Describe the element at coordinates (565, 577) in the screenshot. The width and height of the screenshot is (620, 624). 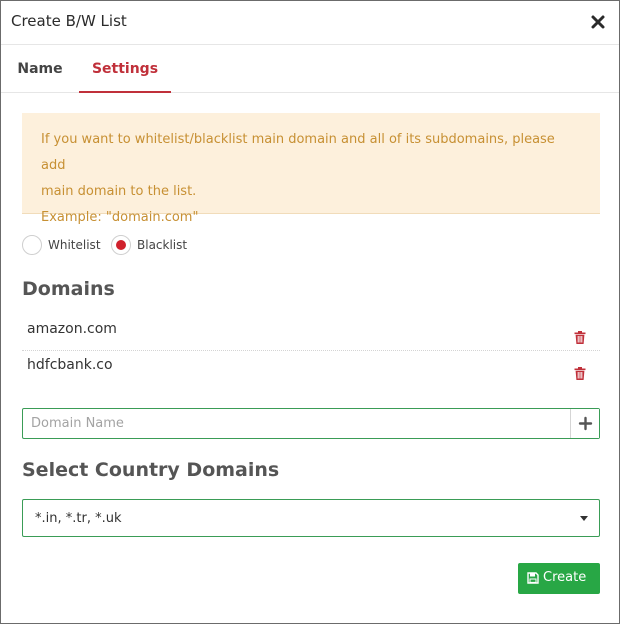
I see `create-button-label: Create` at that location.